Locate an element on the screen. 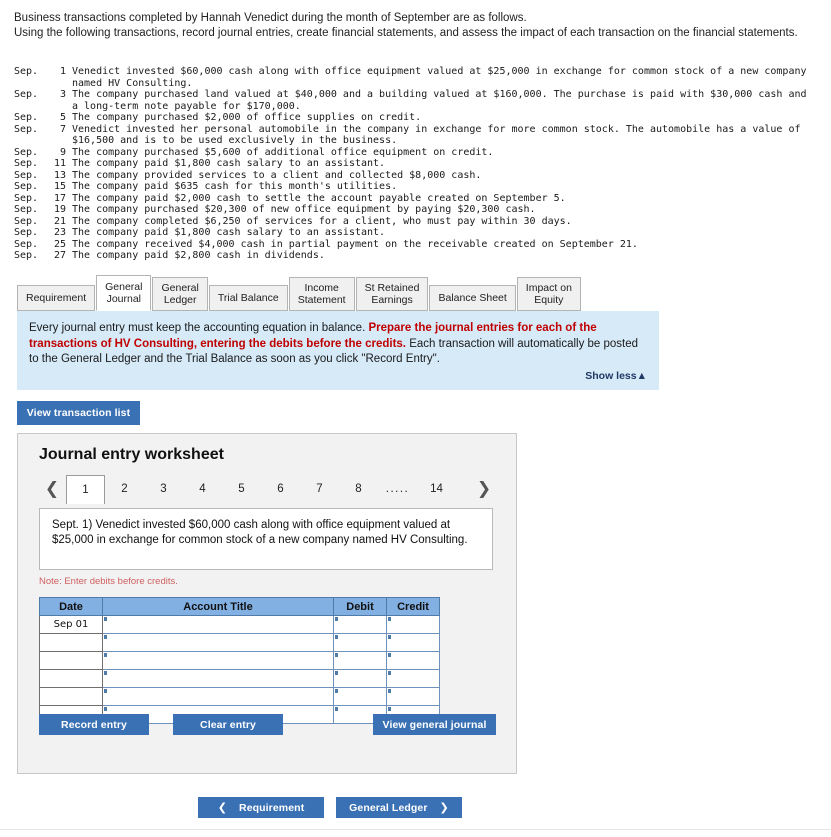 The image size is (831, 837). next-nav-label: General Ledger is located at coordinates (388, 807).